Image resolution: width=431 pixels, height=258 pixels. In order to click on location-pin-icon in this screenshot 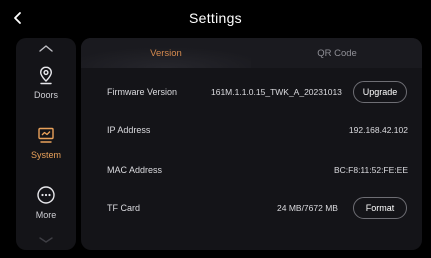, I will do `click(46, 75)`.